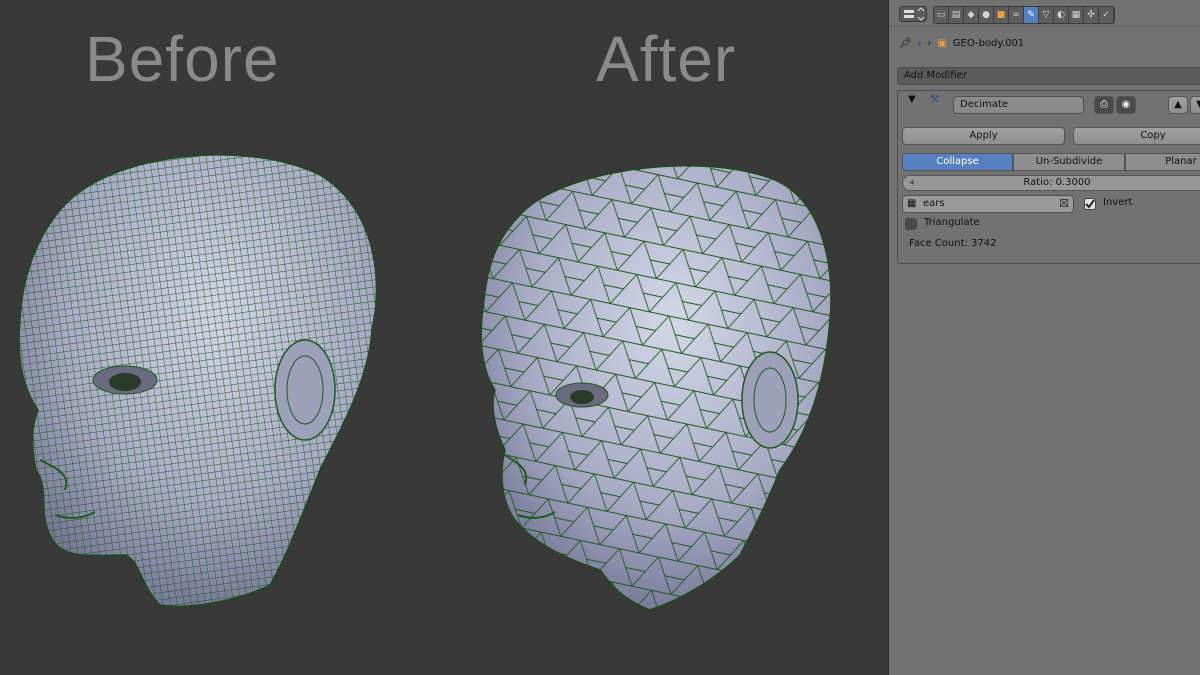 Image resolution: width=1200 pixels, height=675 pixels. I want to click on mode-collapse-tab: Collapse, so click(957, 162).